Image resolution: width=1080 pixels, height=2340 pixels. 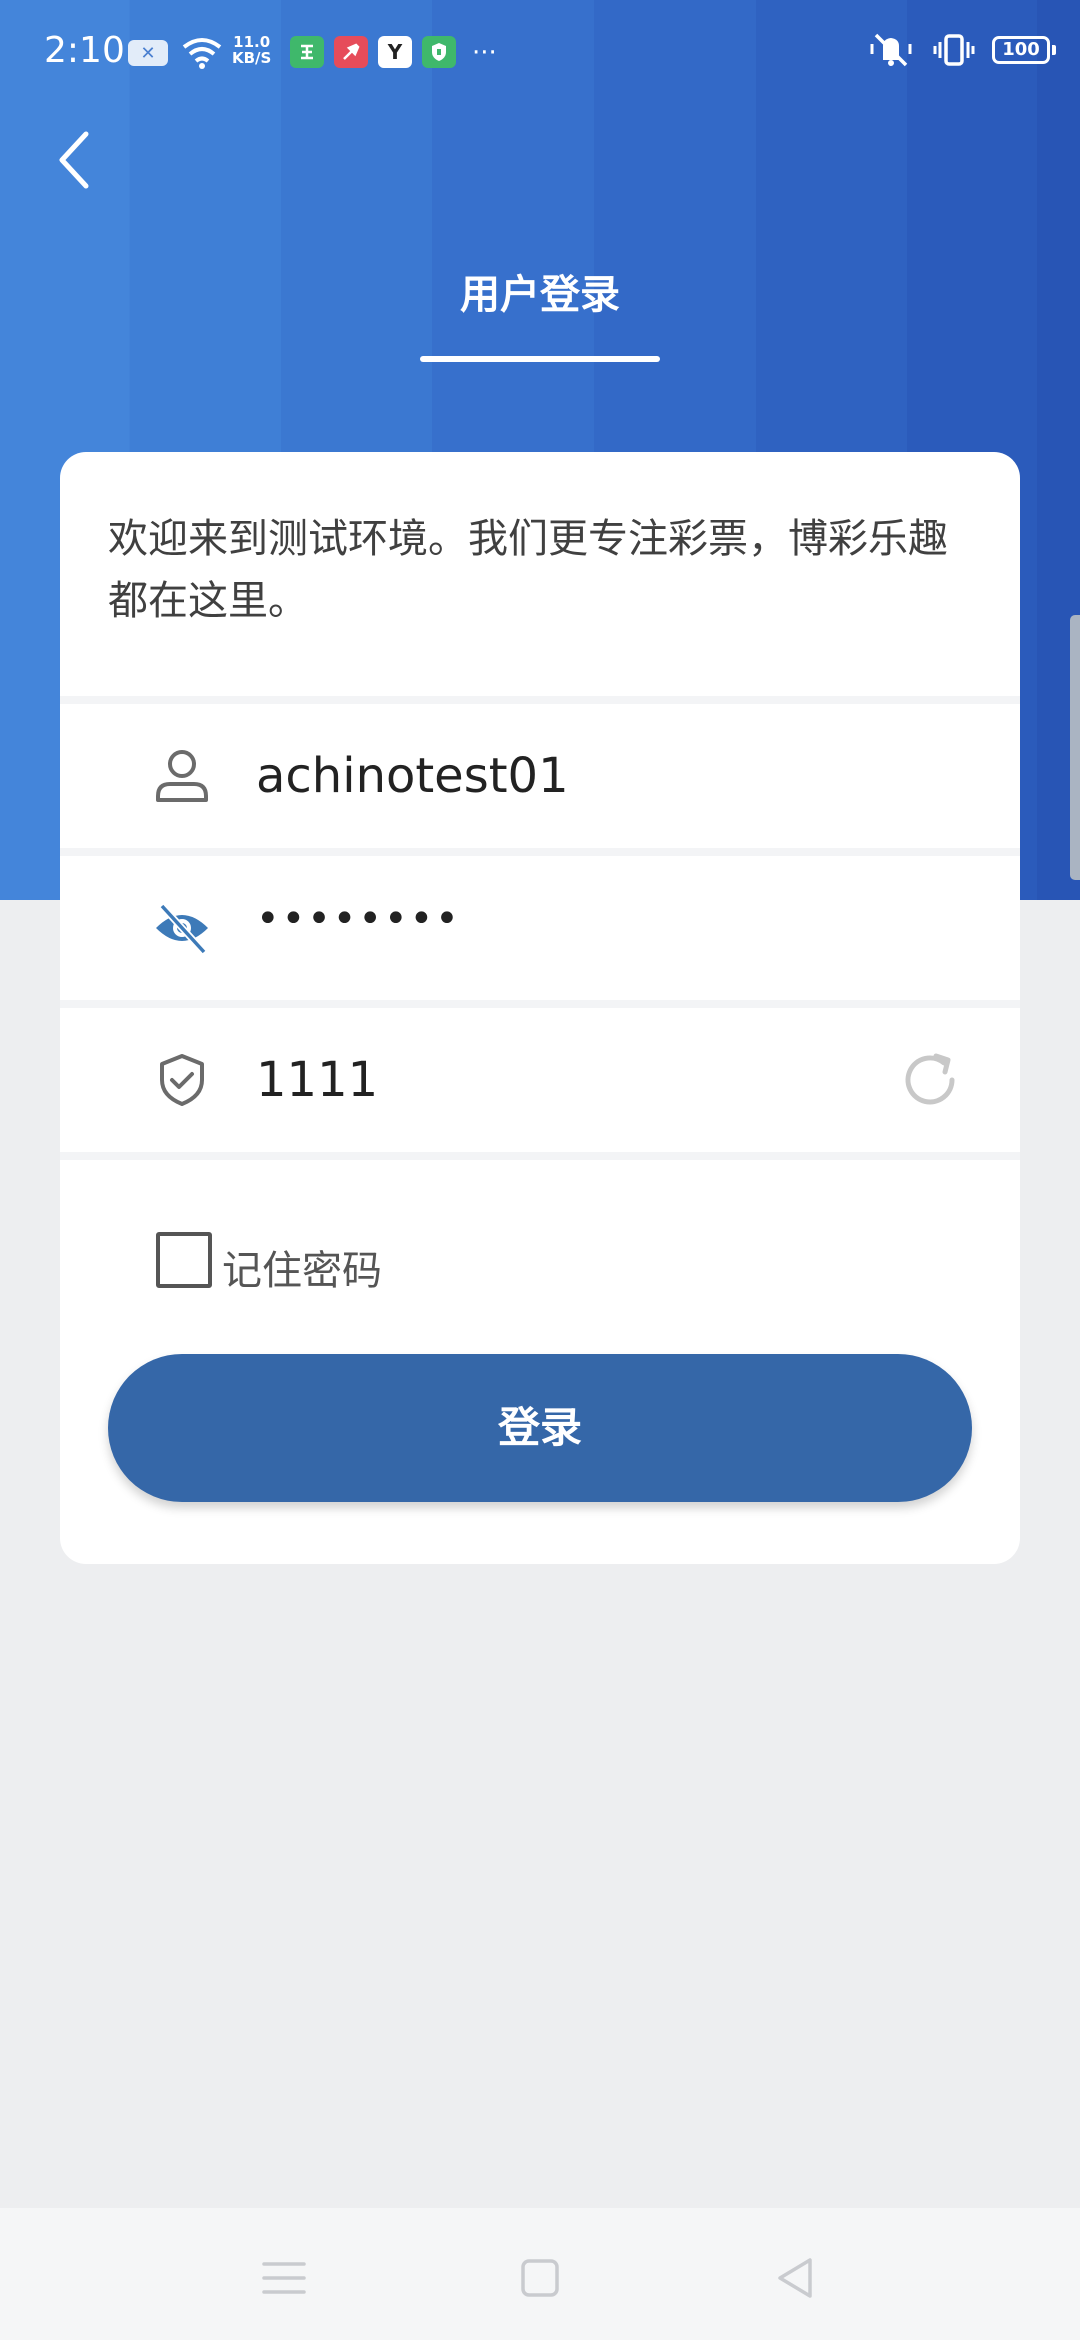 I want to click on status-time: 2:10, so click(x=84, y=50).